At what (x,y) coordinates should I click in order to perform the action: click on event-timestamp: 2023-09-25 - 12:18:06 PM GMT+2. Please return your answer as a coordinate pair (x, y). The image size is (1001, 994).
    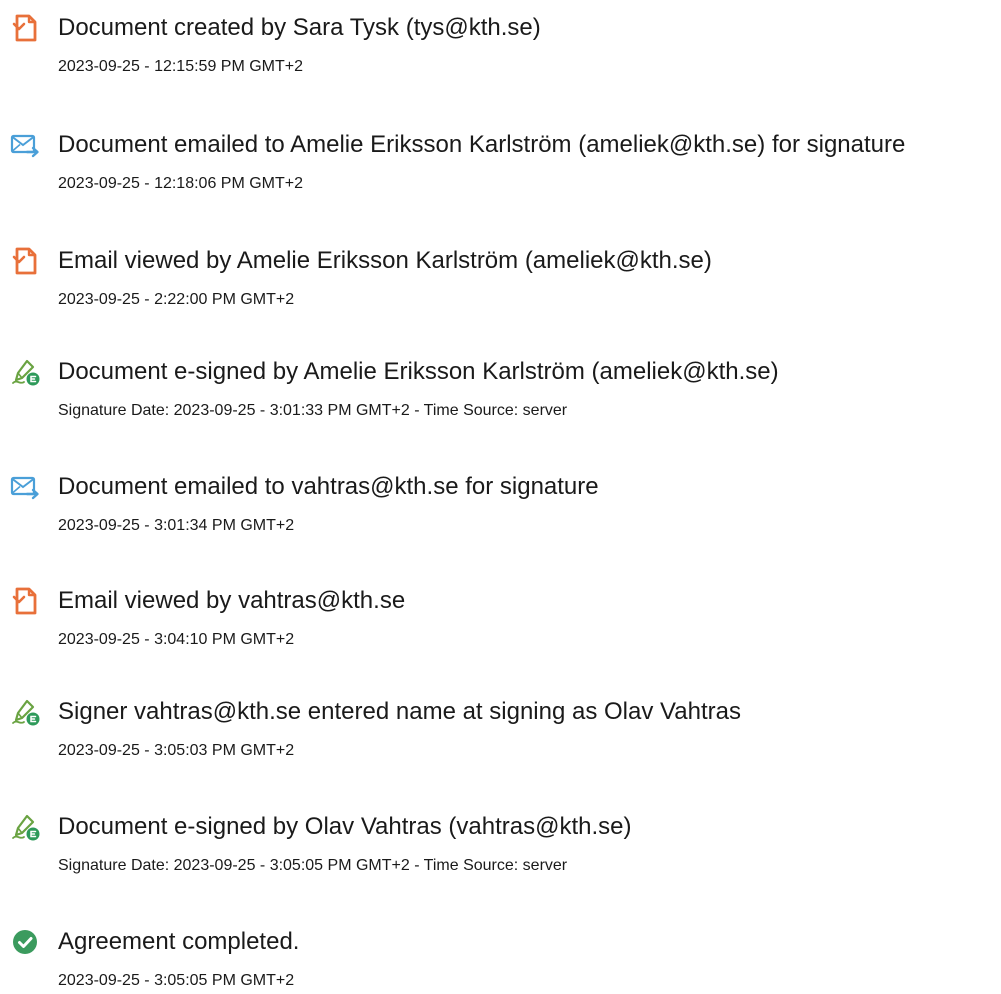
    Looking at the image, I should click on (181, 183).